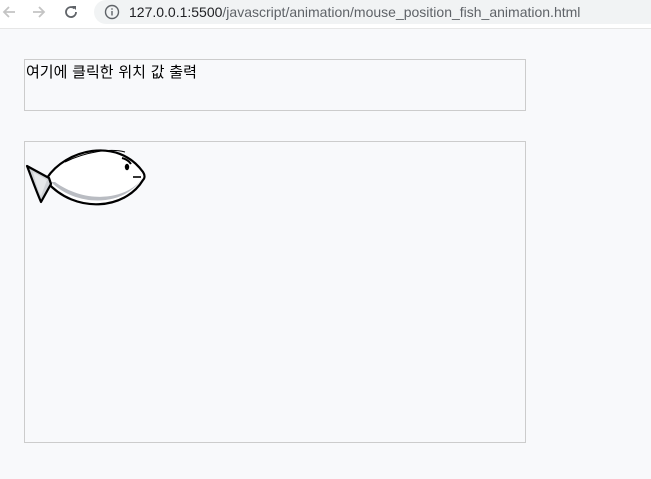 Image resolution: width=651 pixels, height=479 pixels. I want to click on info-icon, so click(112, 12).